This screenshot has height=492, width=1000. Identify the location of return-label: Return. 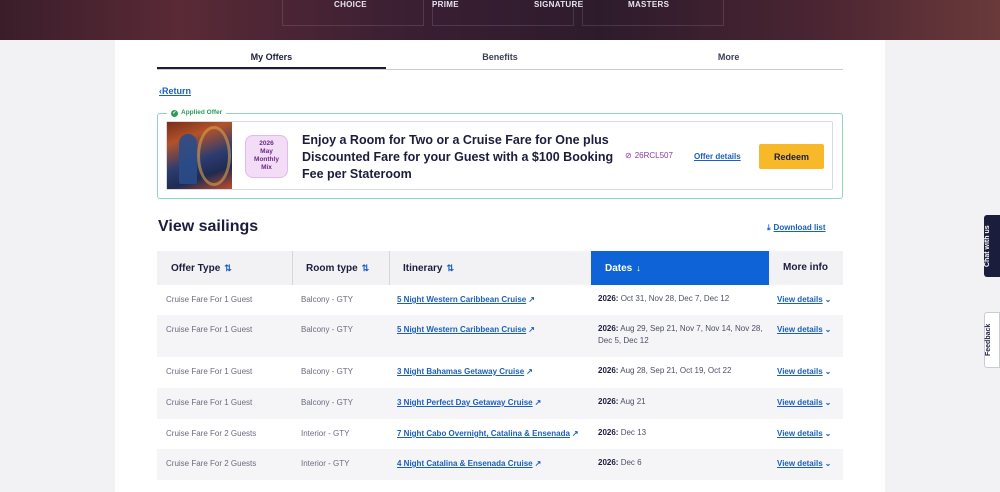
(176, 91).